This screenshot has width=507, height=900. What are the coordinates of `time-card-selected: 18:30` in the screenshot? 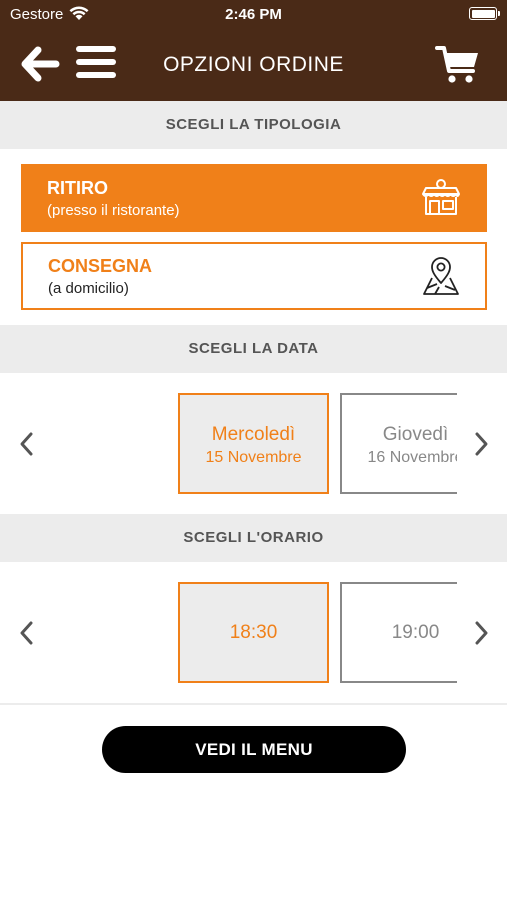 It's located at (253, 632).